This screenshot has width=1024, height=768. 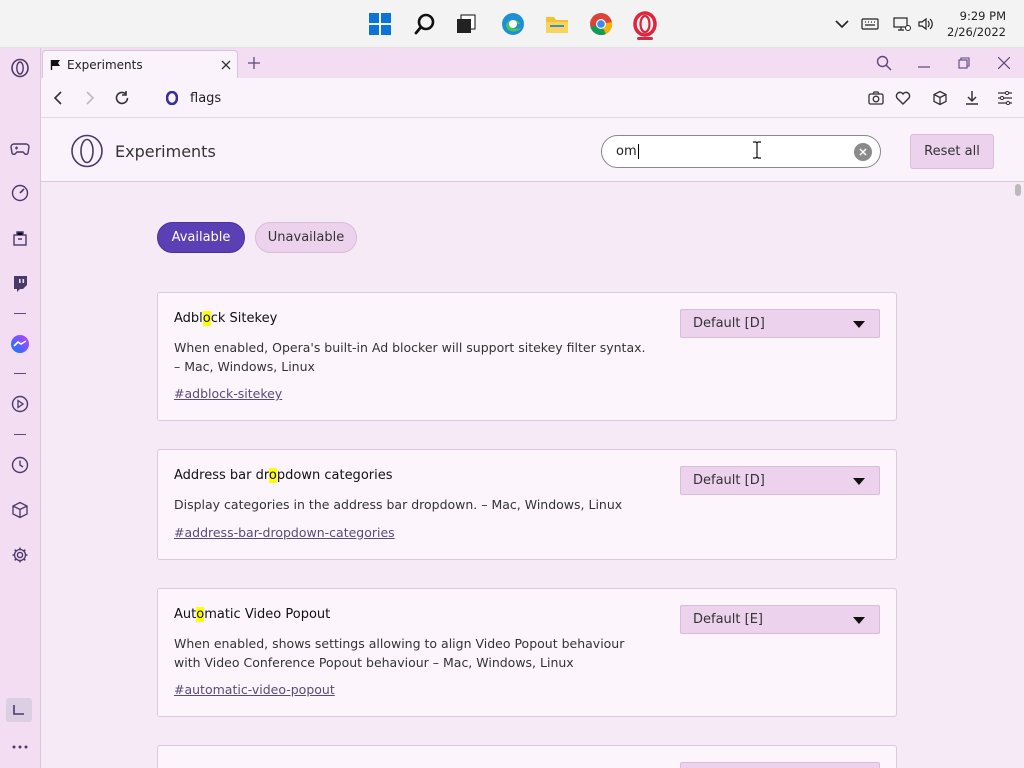 What do you see at coordinates (645, 24) in the screenshot?
I see `opera-taskbar-icon` at bounding box center [645, 24].